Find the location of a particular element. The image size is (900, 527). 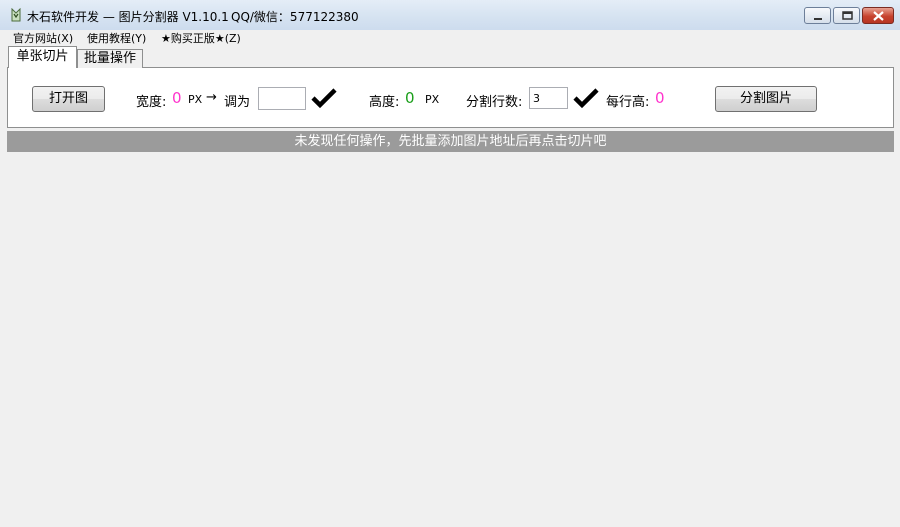

maximize-icon is located at coordinates (847, 15).